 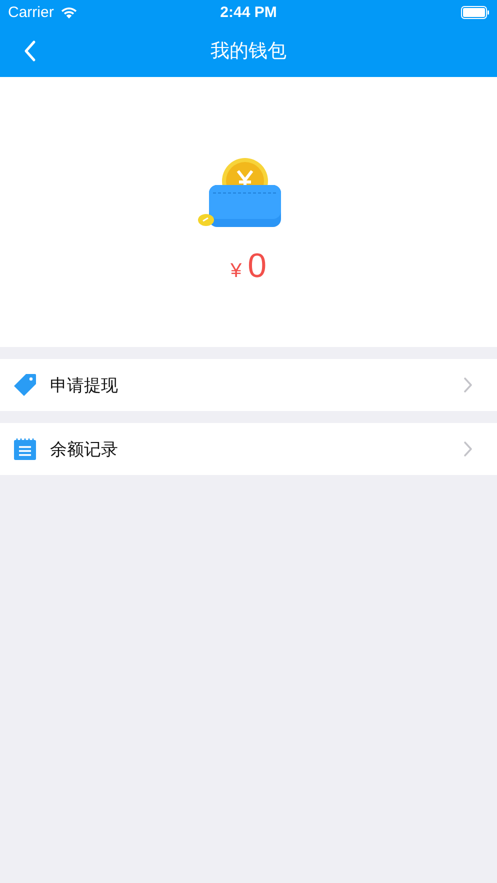 I want to click on back-icon, so click(x=30, y=51).